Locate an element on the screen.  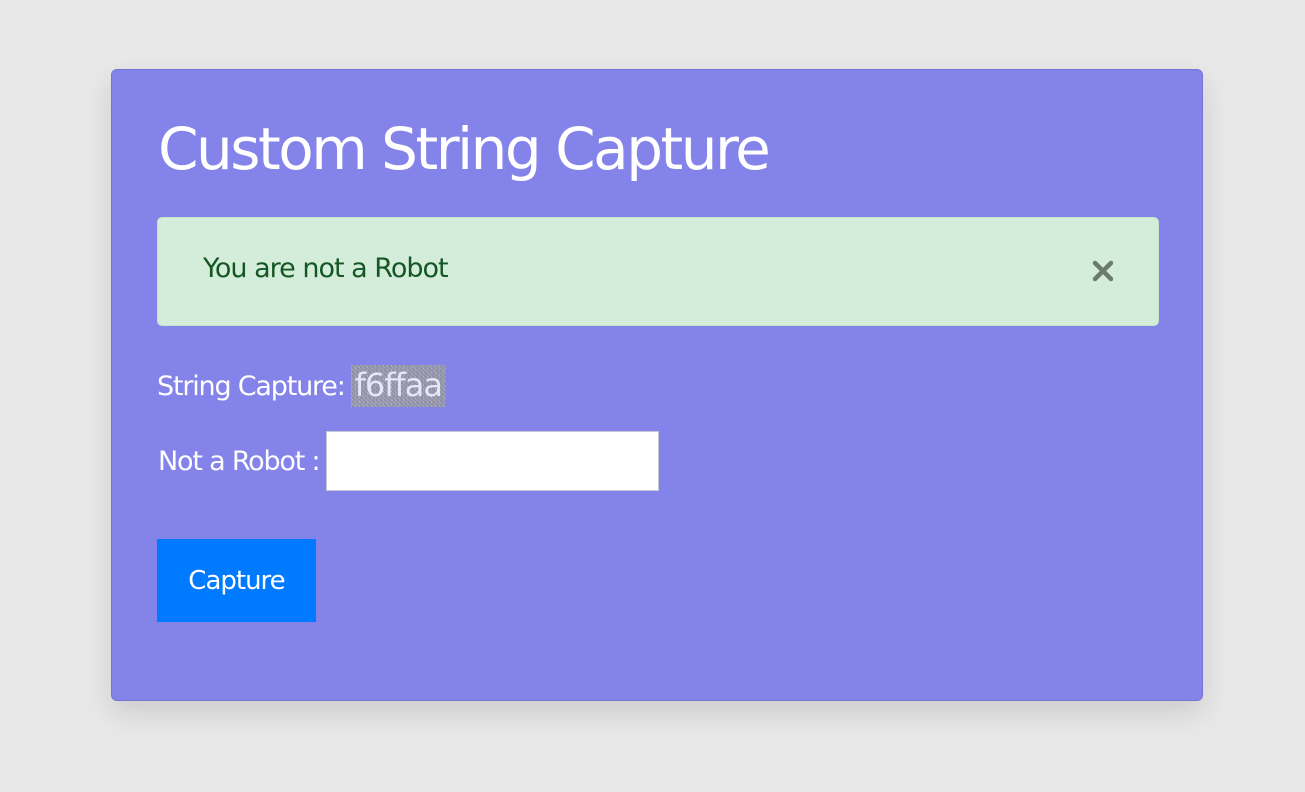
captcha-input is located at coordinates (493, 461).